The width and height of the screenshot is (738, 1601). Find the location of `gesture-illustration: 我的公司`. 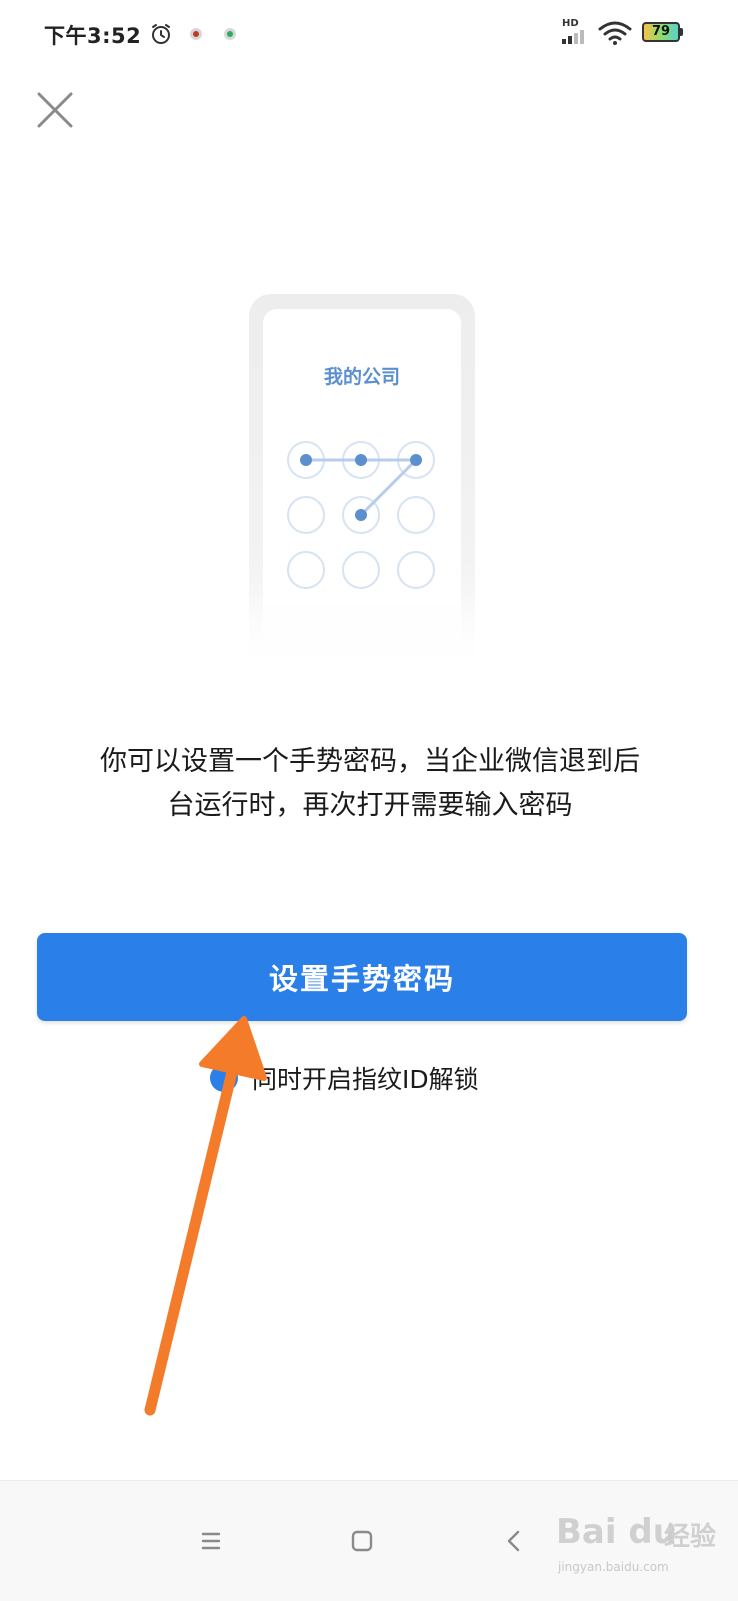

gesture-illustration: 我的公司 is located at coordinates (362, 484).